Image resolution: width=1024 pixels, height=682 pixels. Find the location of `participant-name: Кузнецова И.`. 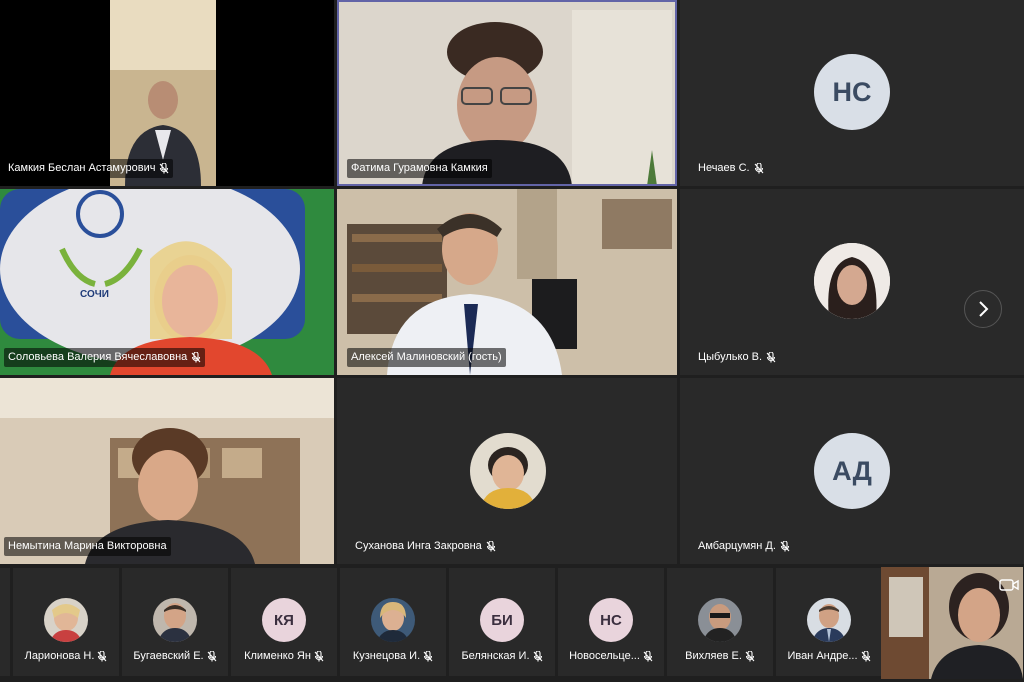

participant-name: Кузнецова И. is located at coordinates (386, 656).